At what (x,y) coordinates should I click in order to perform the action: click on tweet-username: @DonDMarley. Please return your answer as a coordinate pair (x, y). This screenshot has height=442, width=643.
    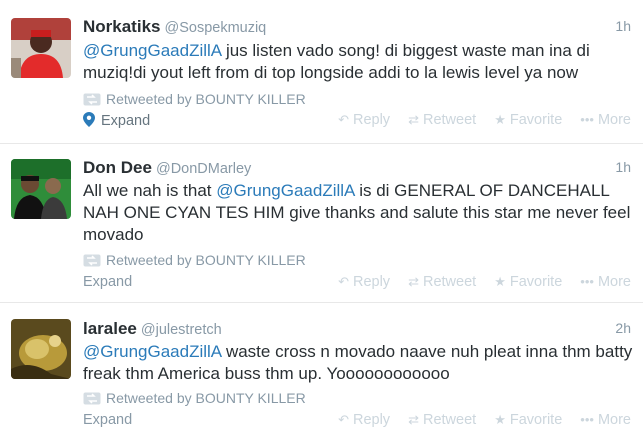
    Looking at the image, I should click on (203, 169).